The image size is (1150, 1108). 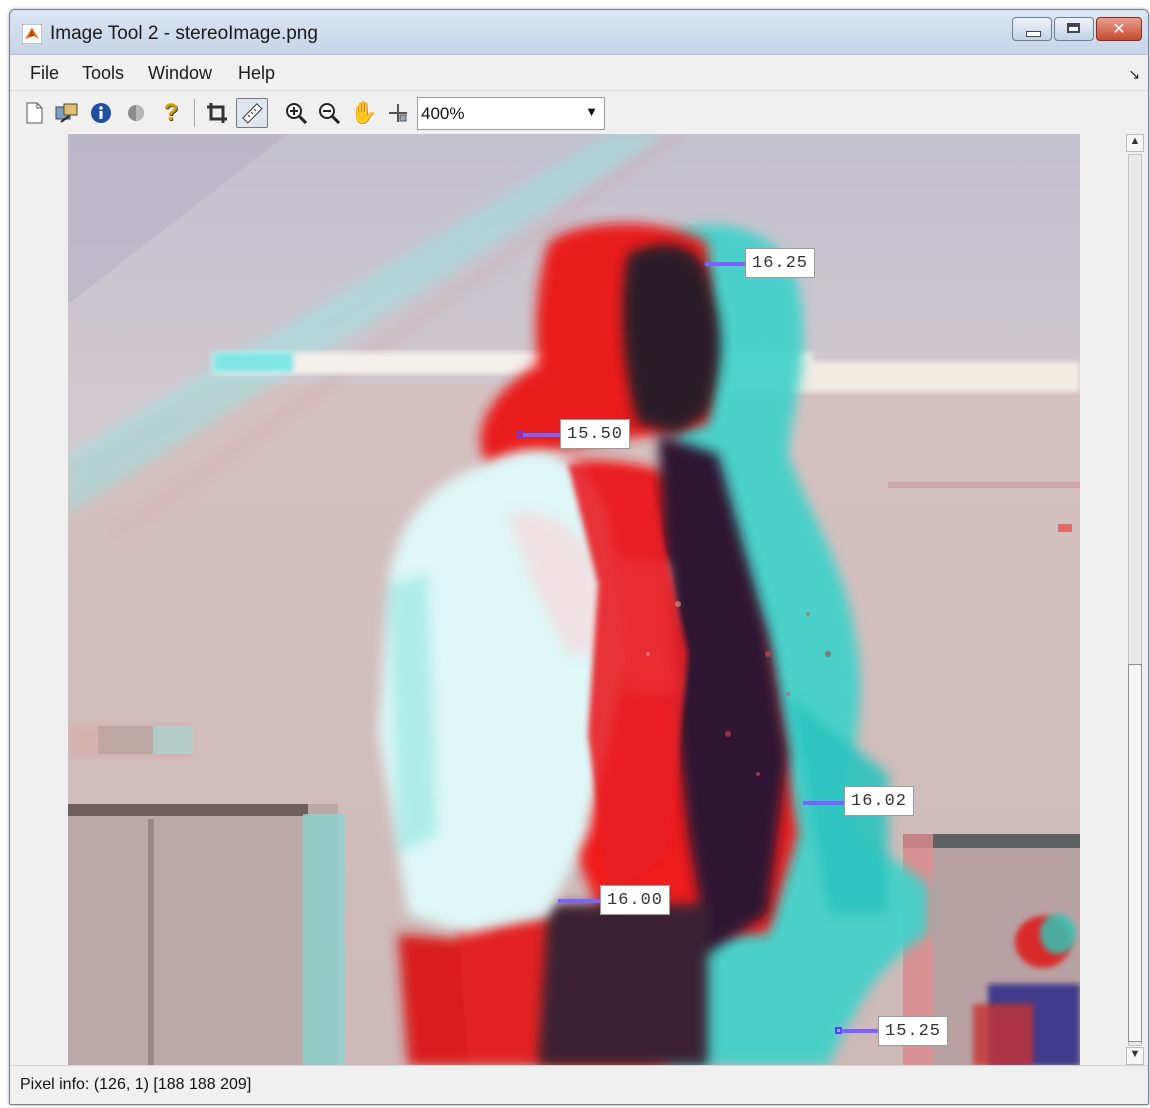 What do you see at coordinates (67, 113) in the screenshot?
I see `export-image-icon` at bounding box center [67, 113].